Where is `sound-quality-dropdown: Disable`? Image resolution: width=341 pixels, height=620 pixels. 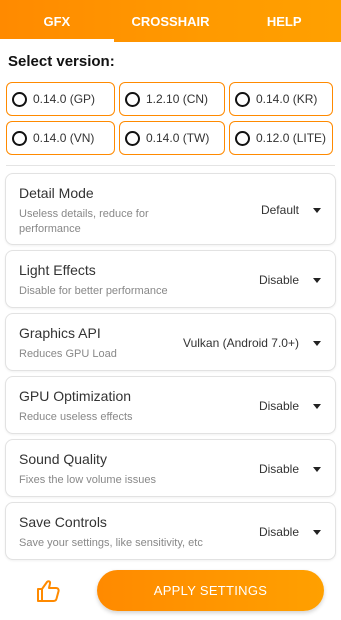
sound-quality-dropdown: Disable is located at coordinates (290, 469).